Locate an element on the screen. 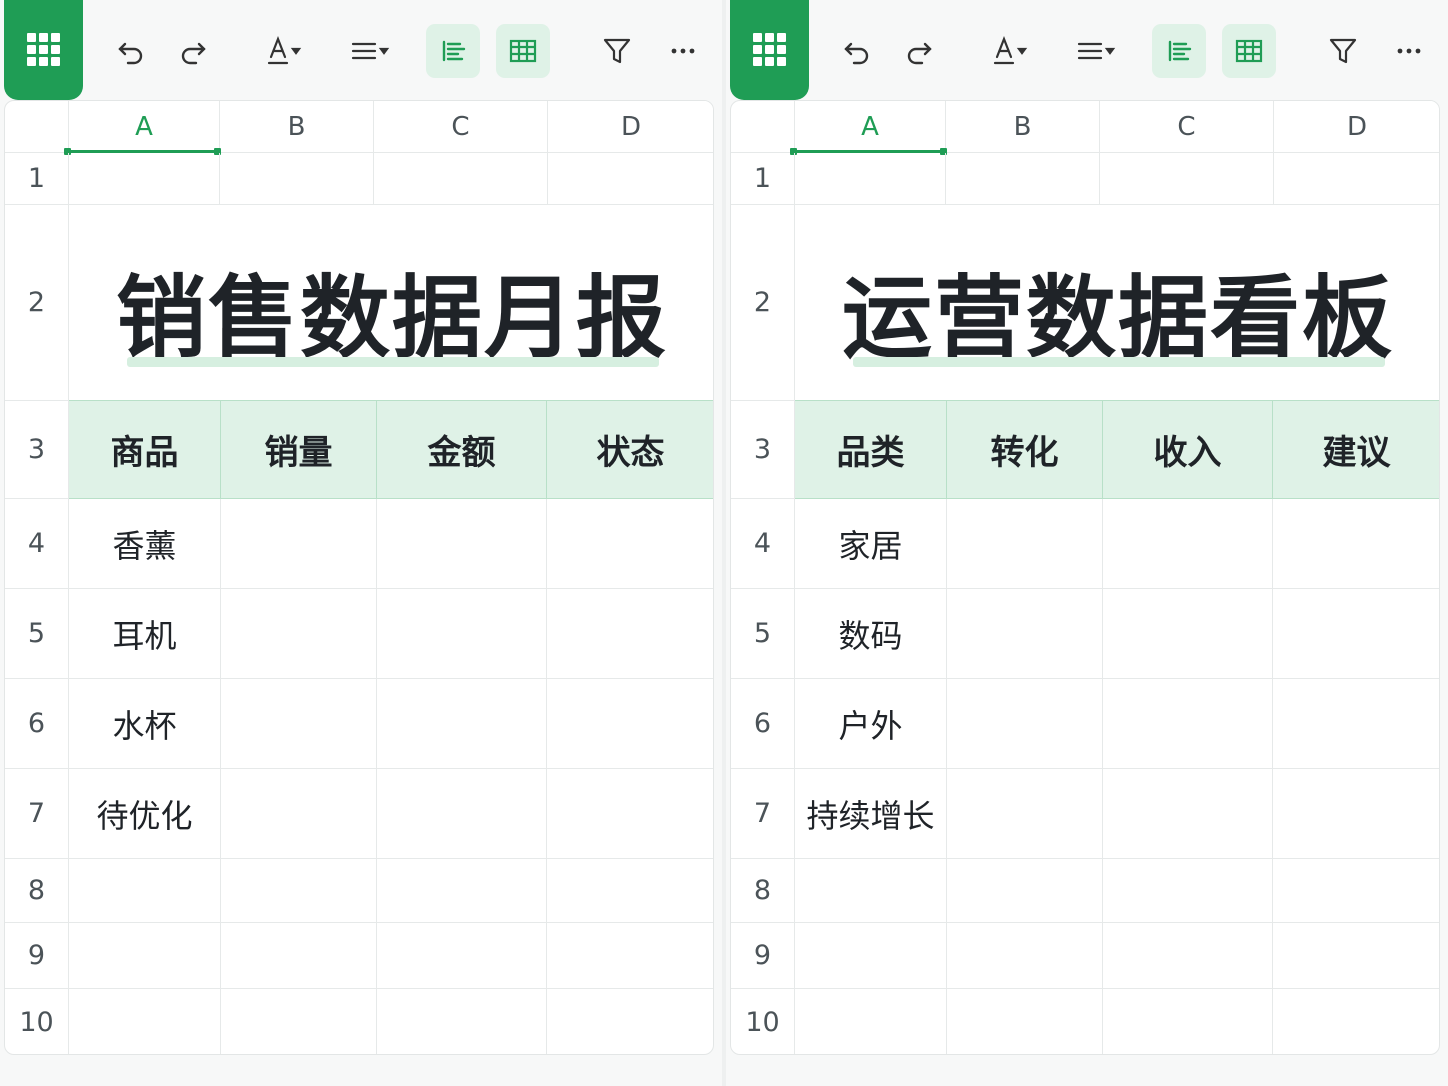 This screenshot has width=1448, height=1086. item-cell: 数码 is located at coordinates (871, 634).